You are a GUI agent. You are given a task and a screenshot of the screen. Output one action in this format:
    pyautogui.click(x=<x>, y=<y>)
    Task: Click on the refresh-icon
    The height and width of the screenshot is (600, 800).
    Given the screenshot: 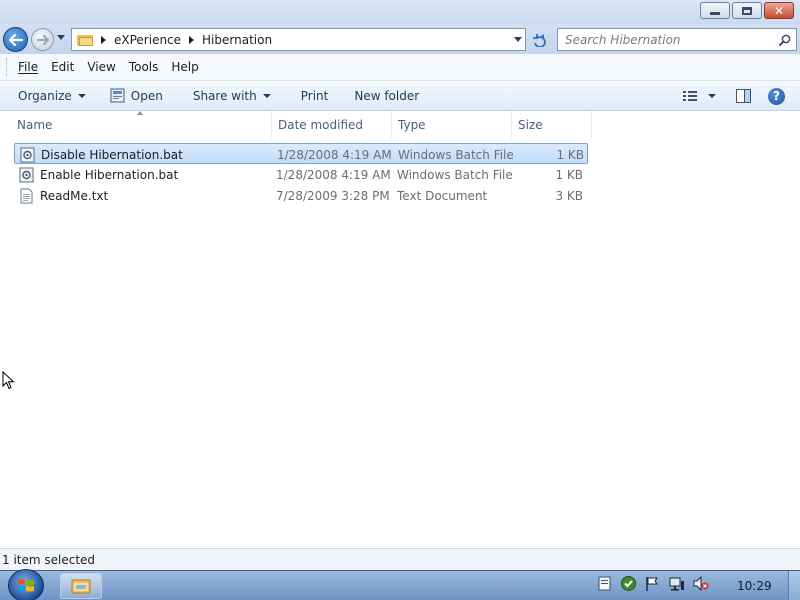 What is the action you would take?
    pyautogui.click(x=539, y=40)
    